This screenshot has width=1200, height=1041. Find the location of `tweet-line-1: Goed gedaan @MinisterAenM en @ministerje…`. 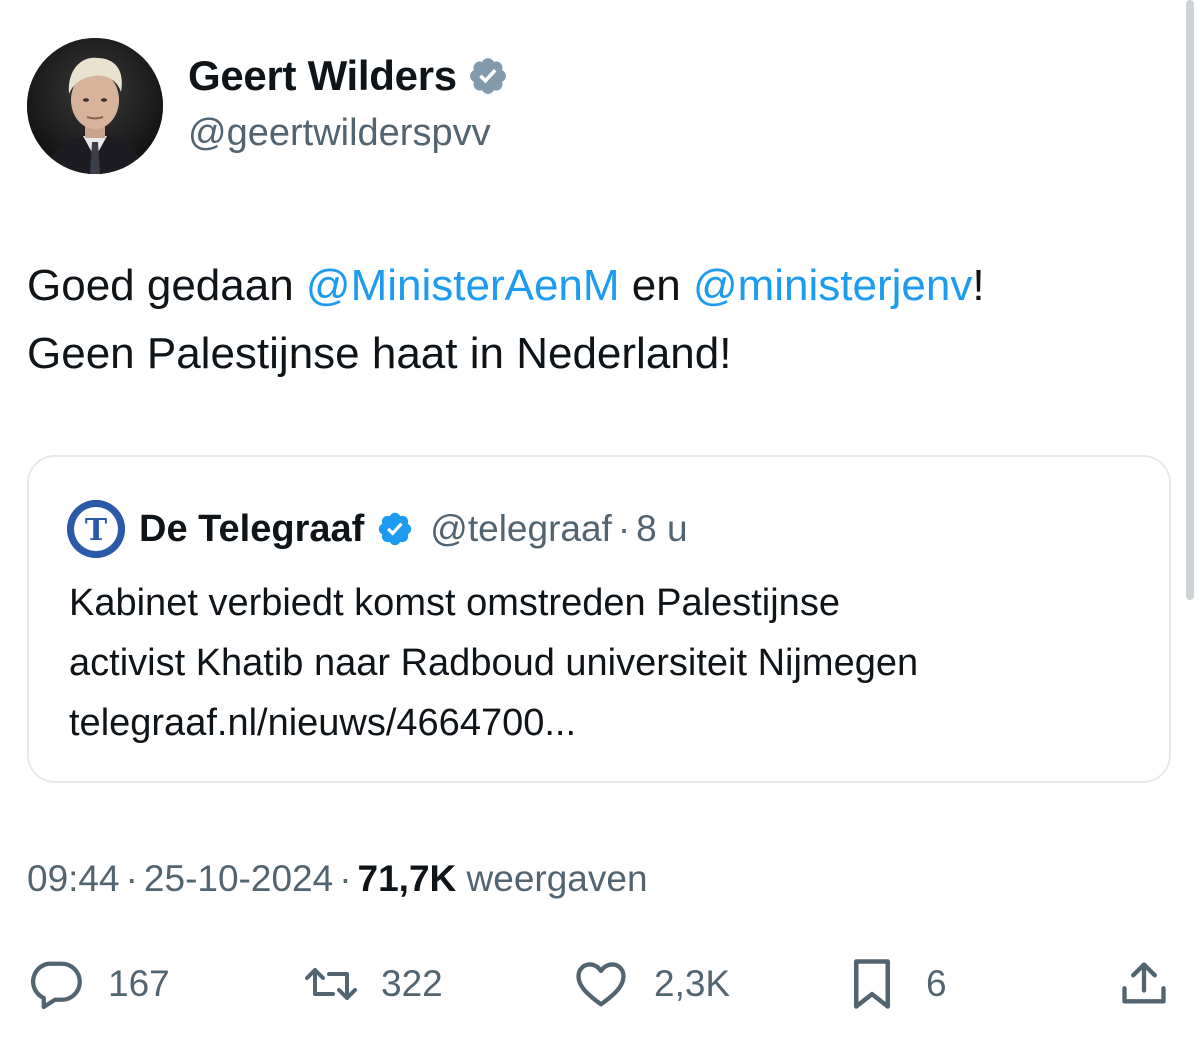

tweet-line-1: Goed gedaan @MinisterAenM en @ministerje… is located at coordinates (602, 286).